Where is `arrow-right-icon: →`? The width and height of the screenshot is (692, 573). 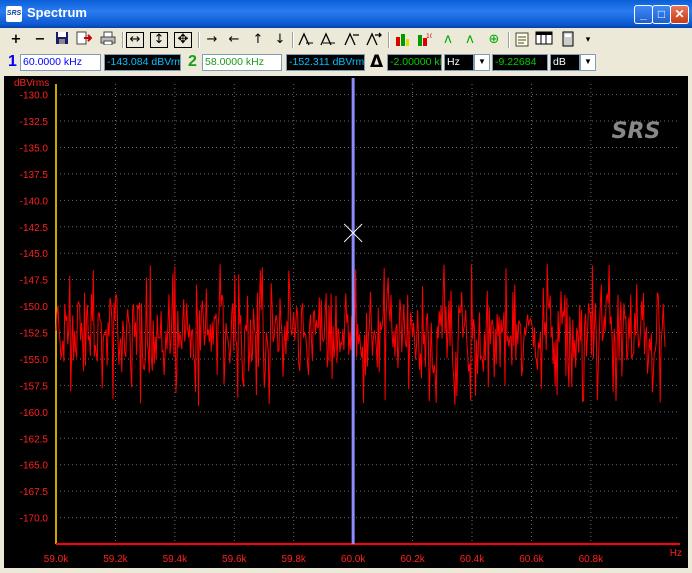 arrow-right-icon: → is located at coordinates (212, 39).